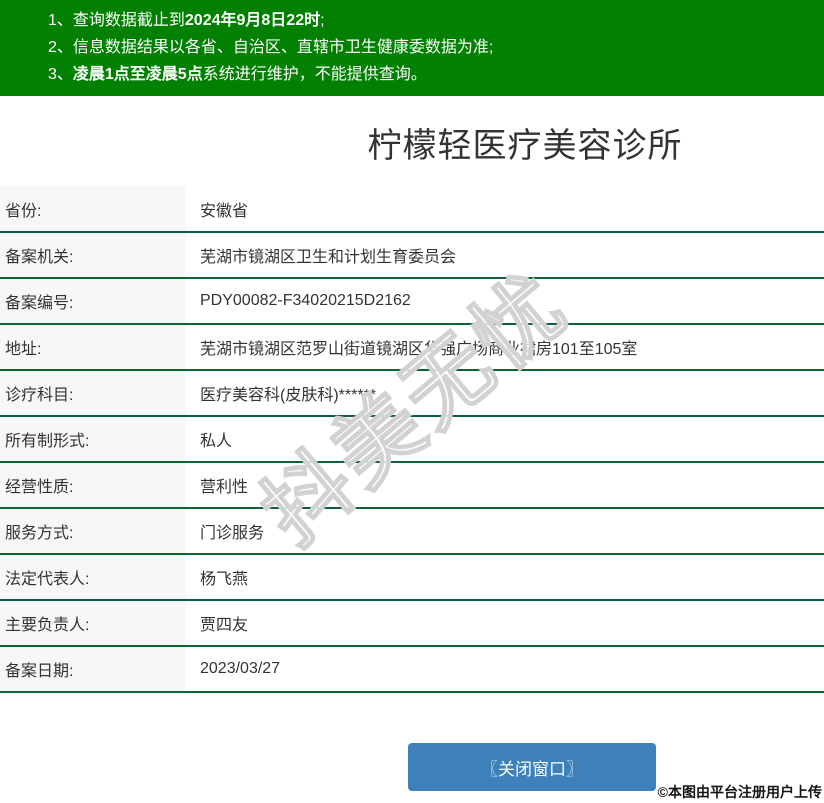  What do you see at coordinates (504, 393) in the screenshot?
I see `field-value: 医疗美容科(皮肤科)******` at bounding box center [504, 393].